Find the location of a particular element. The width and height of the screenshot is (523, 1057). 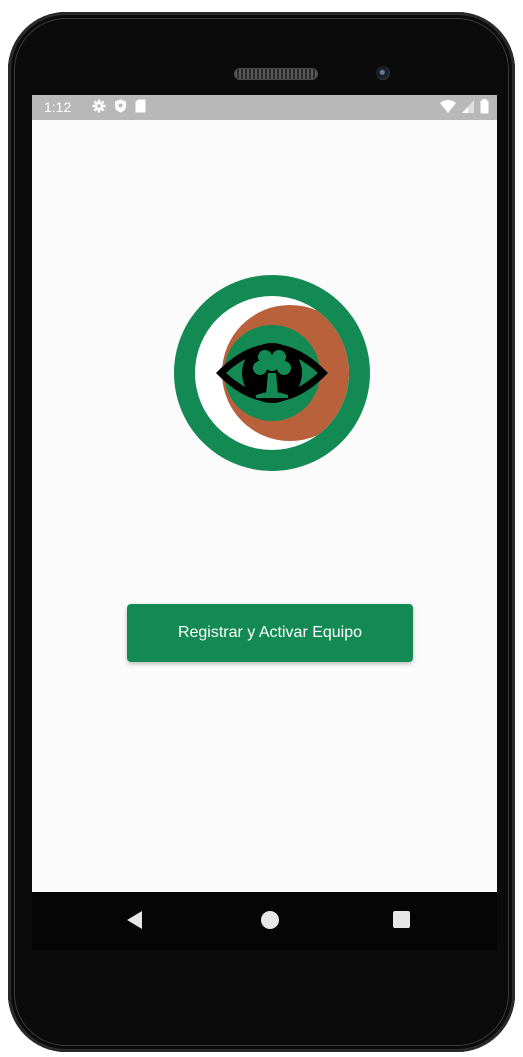

signal-icon is located at coordinates (468, 106).